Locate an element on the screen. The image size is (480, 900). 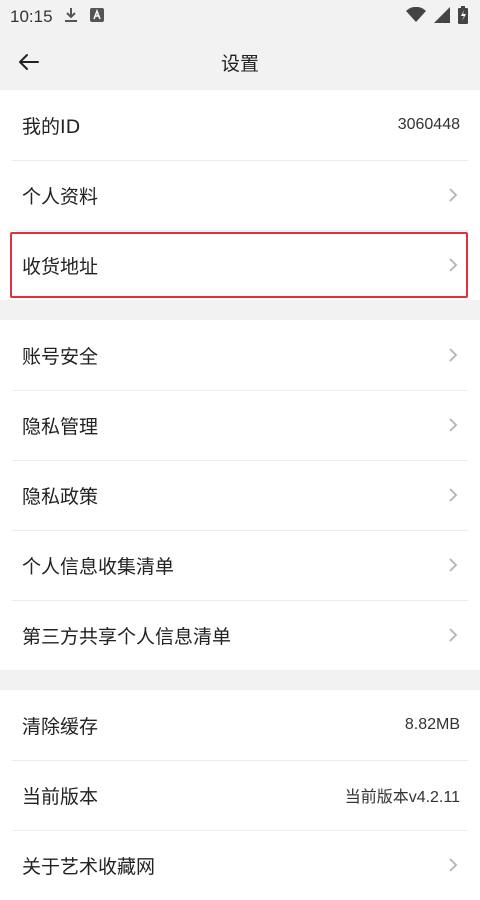
signal-icon is located at coordinates (442, 17).